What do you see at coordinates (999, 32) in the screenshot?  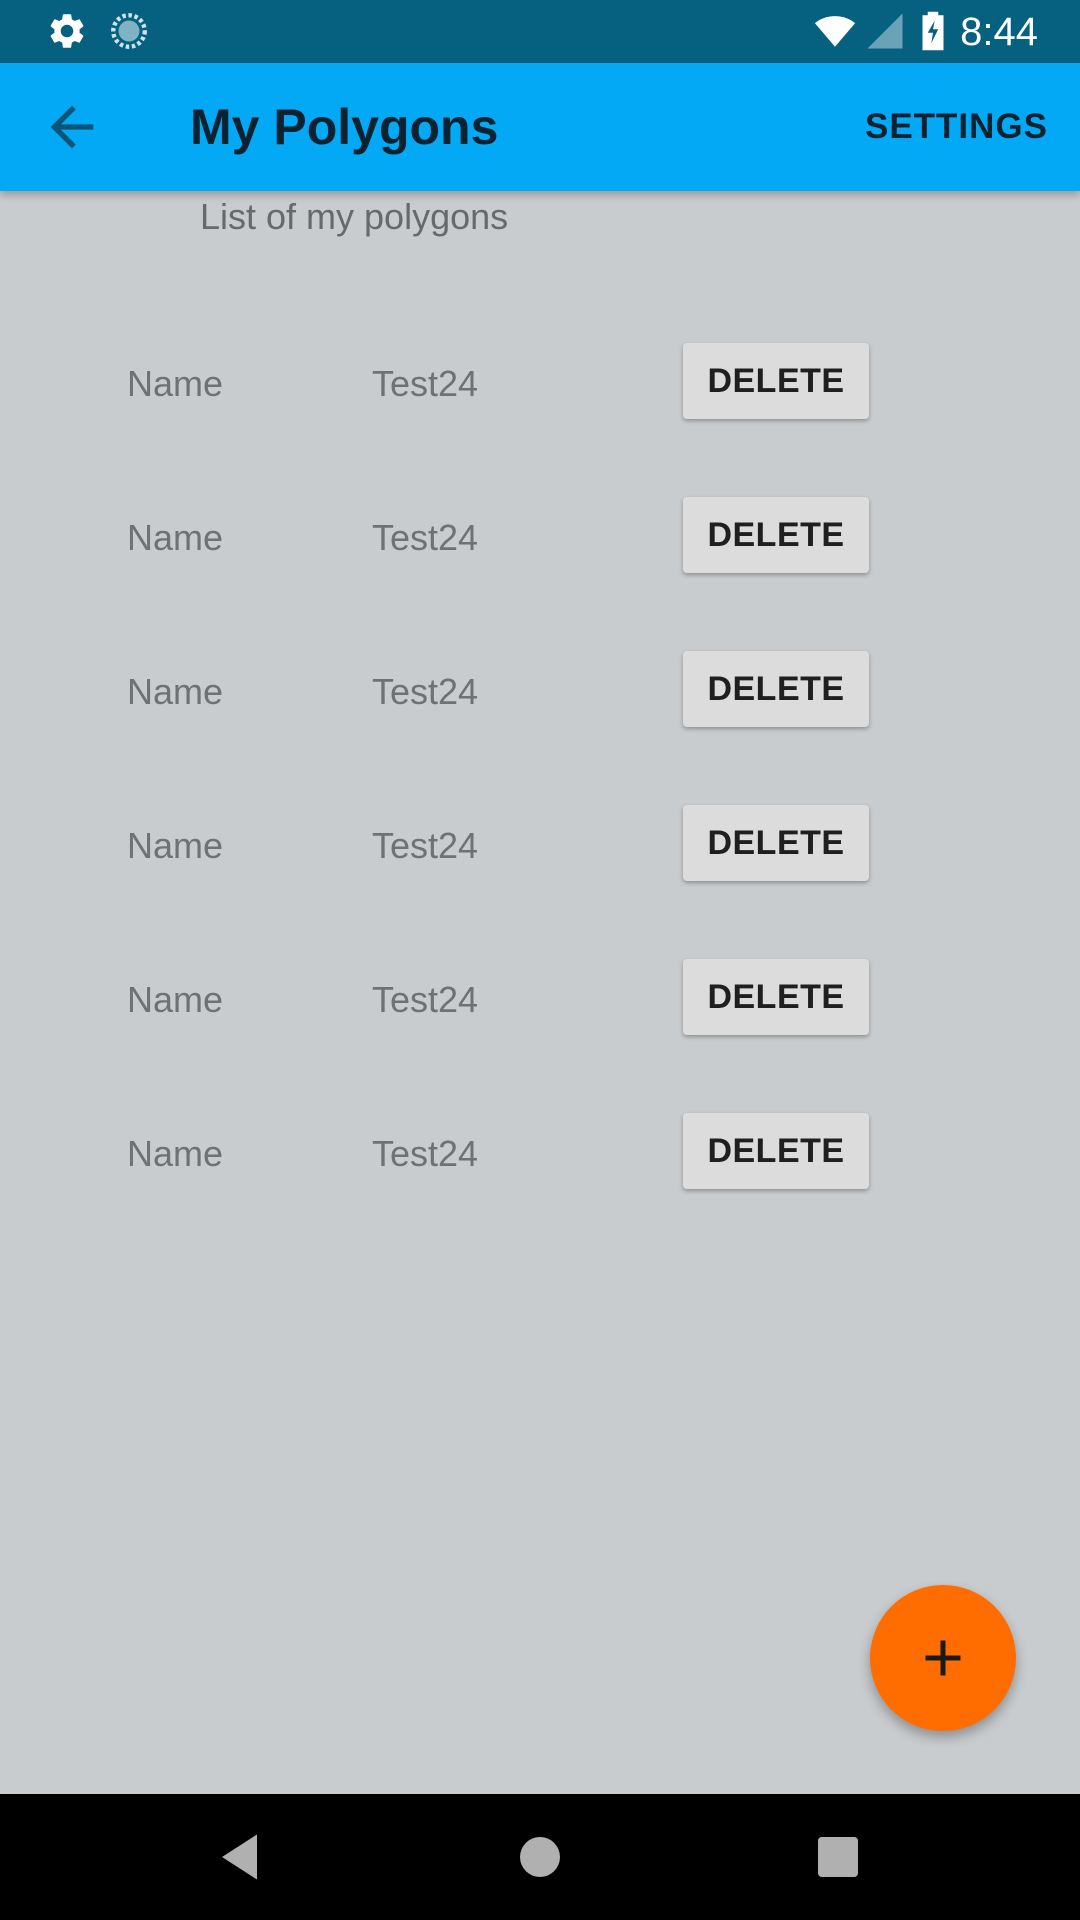 I see `status-time: 8:44` at bounding box center [999, 32].